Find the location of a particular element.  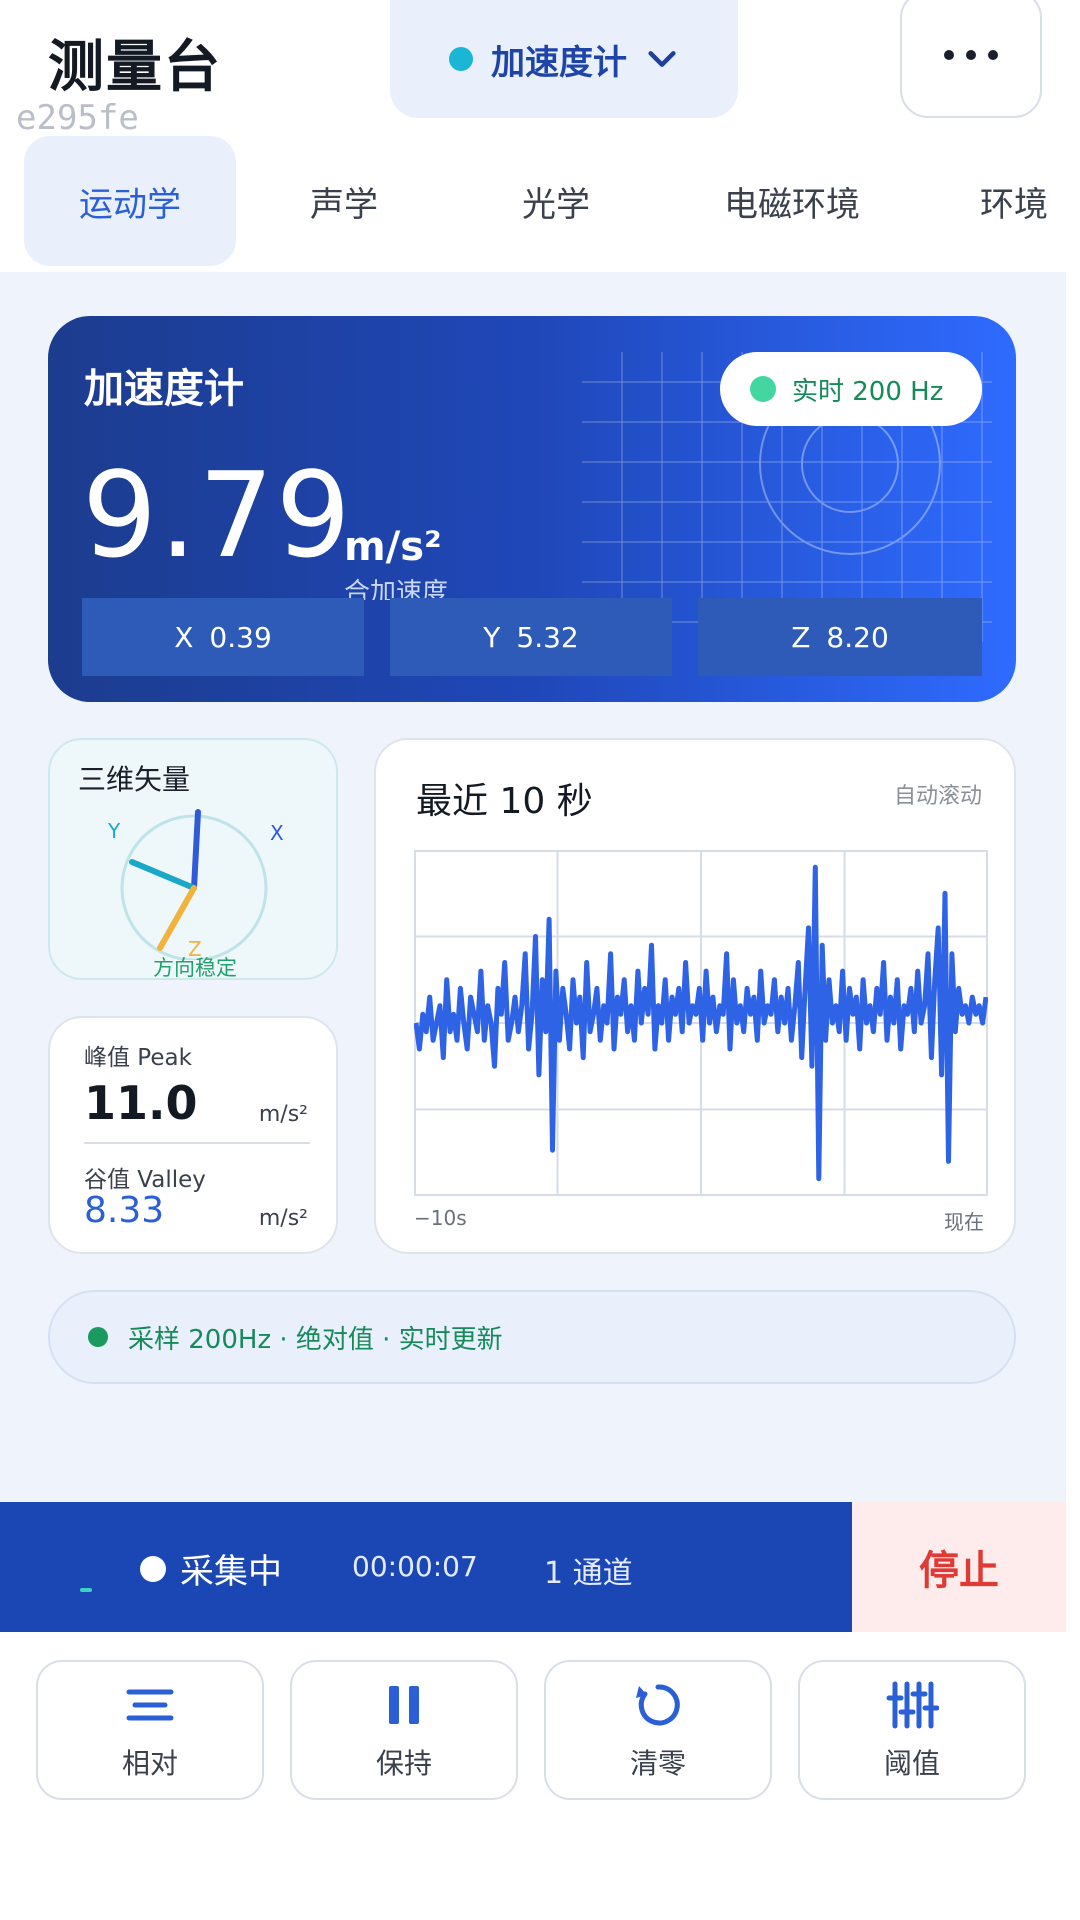

waveform-chart is located at coordinates (701, 1023).